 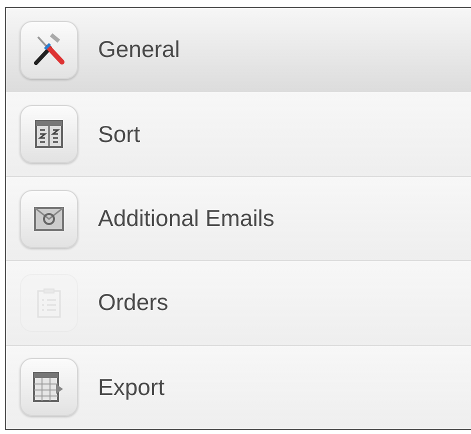 What do you see at coordinates (49, 387) in the screenshot?
I see `table-export-icon` at bounding box center [49, 387].